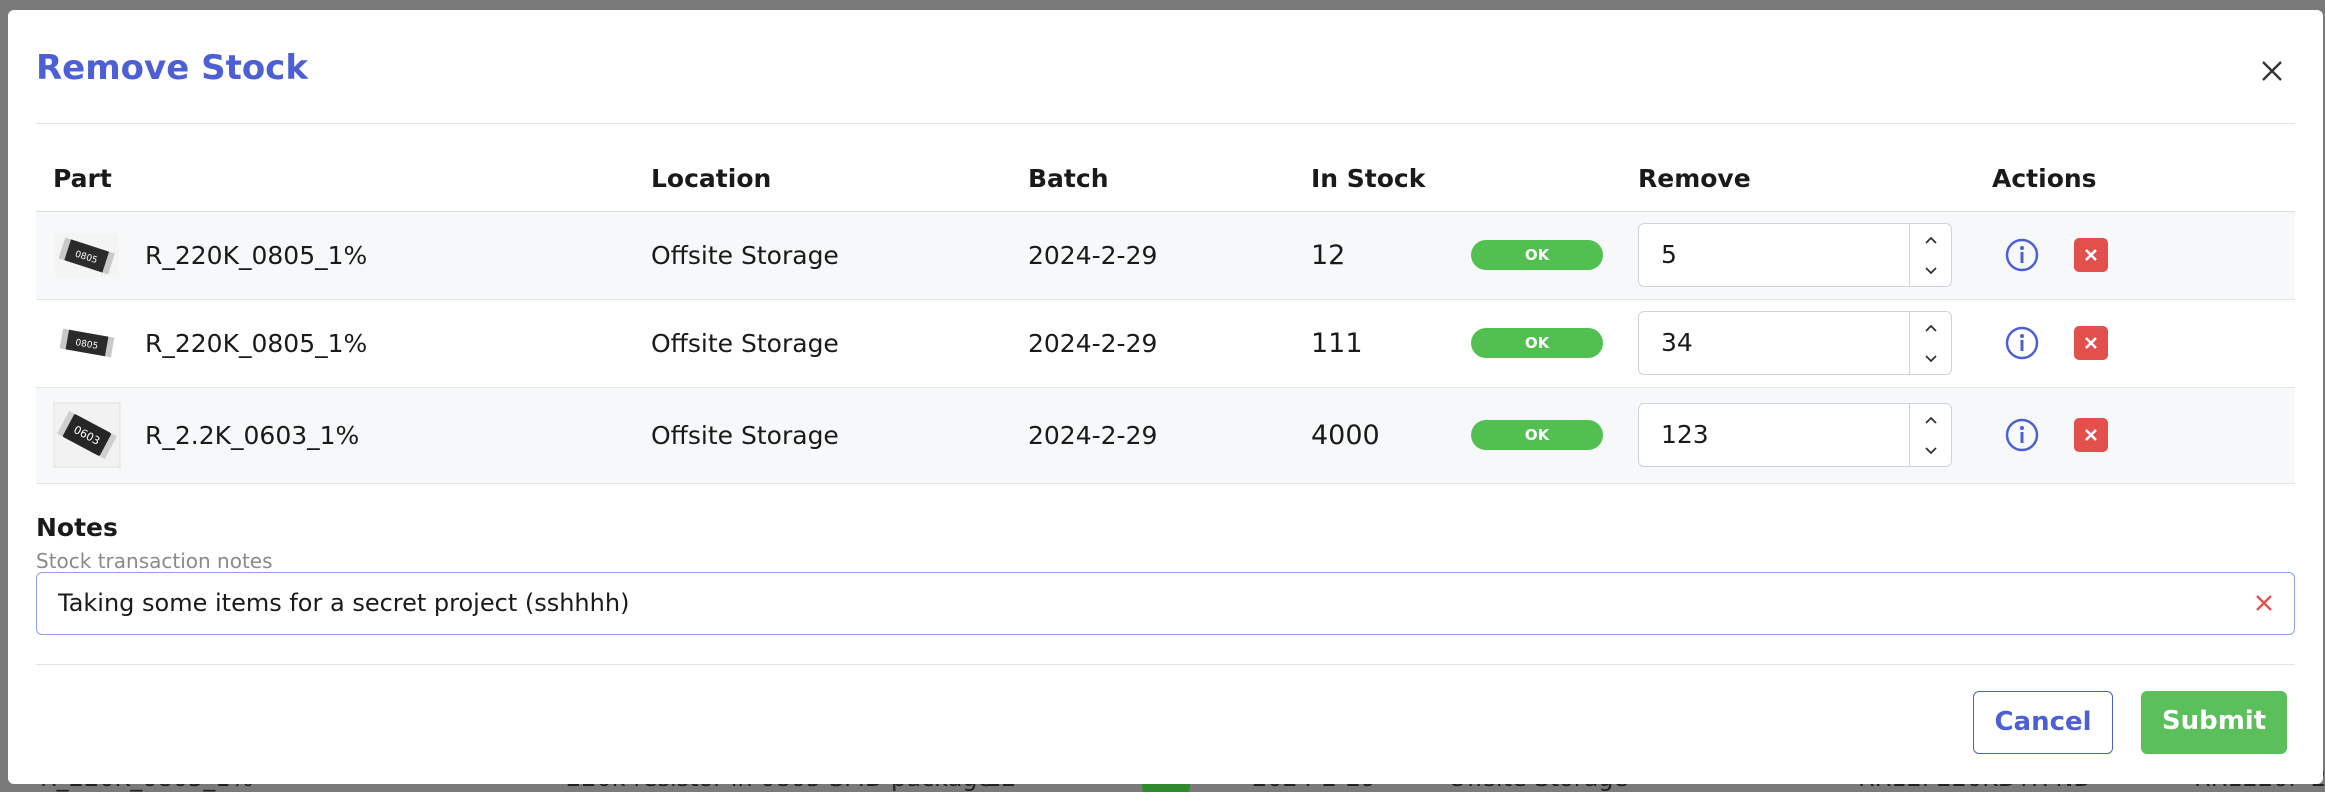 The width and height of the screenshot is (2325, 792). Describe the element at coordinates (1152, 179) in the screenshot. I see `col-batch: Batch` at that location.